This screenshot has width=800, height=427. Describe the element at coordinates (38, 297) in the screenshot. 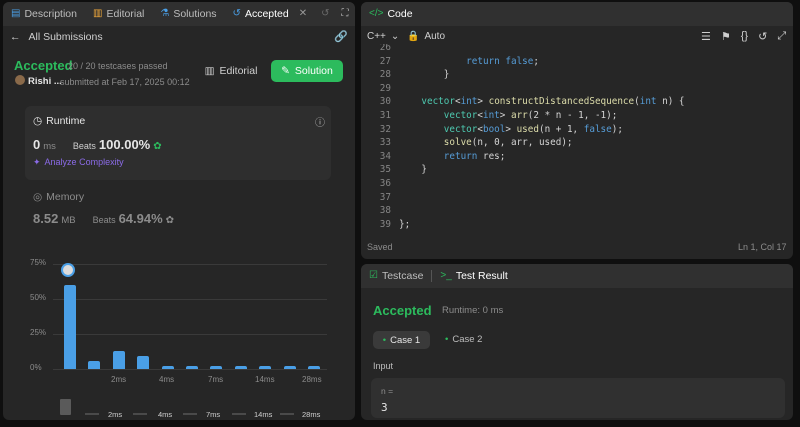

I see `y-tick-label: 50%` at that location.